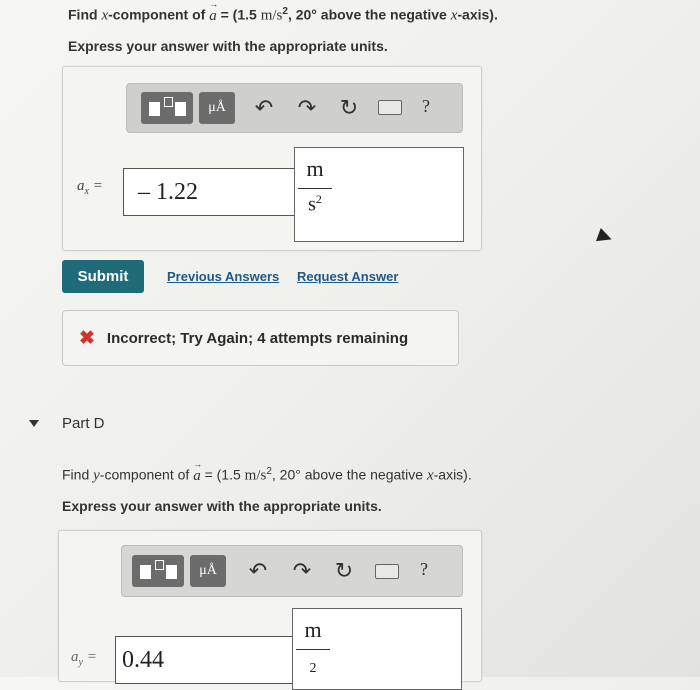 The image size is (700, 690). I want to click on submit-button-label: Submit, so click(103, 276).